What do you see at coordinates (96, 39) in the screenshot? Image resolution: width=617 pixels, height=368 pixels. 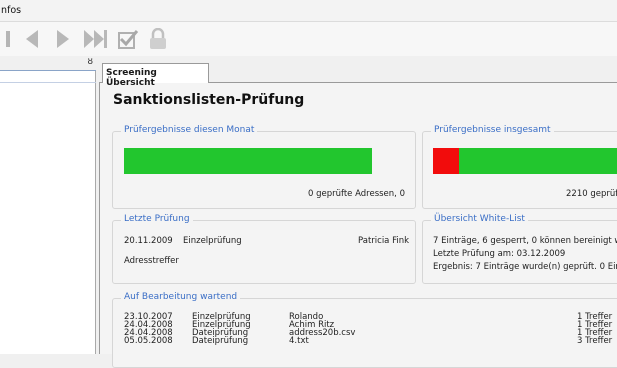 I see `last-icon` at bounding box center [96, 39].